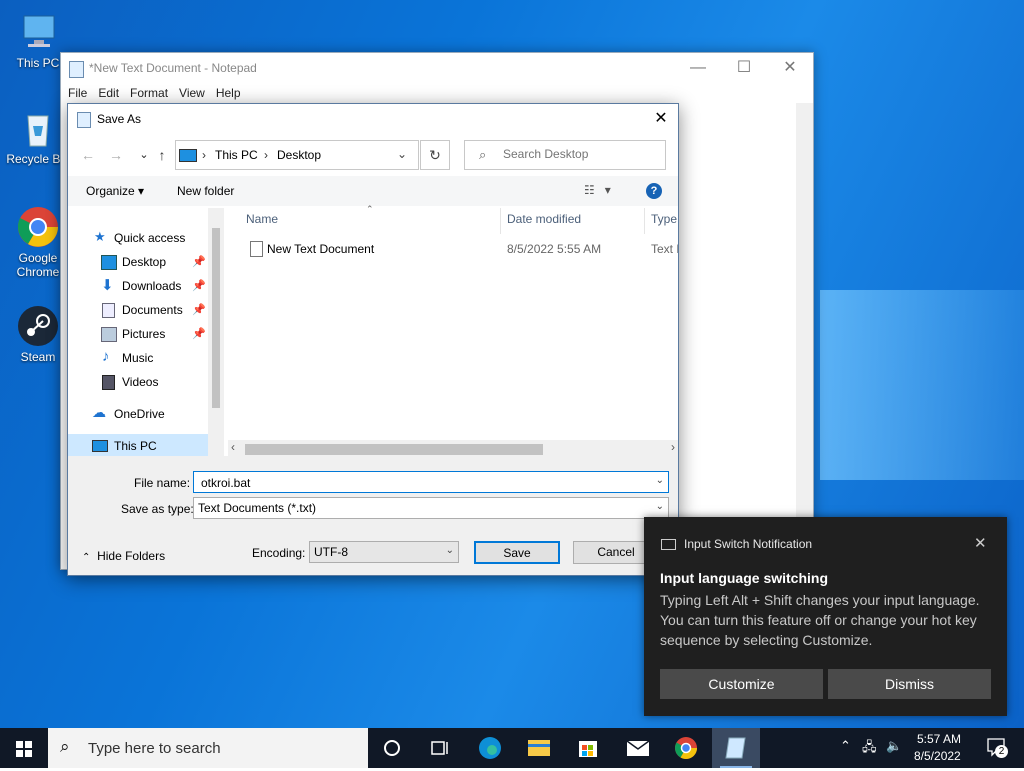 Image resolution: width=1024 pixels, height=771 pixels. I want to click on horizontal-scrollbar-thumb, so click(394, 449).